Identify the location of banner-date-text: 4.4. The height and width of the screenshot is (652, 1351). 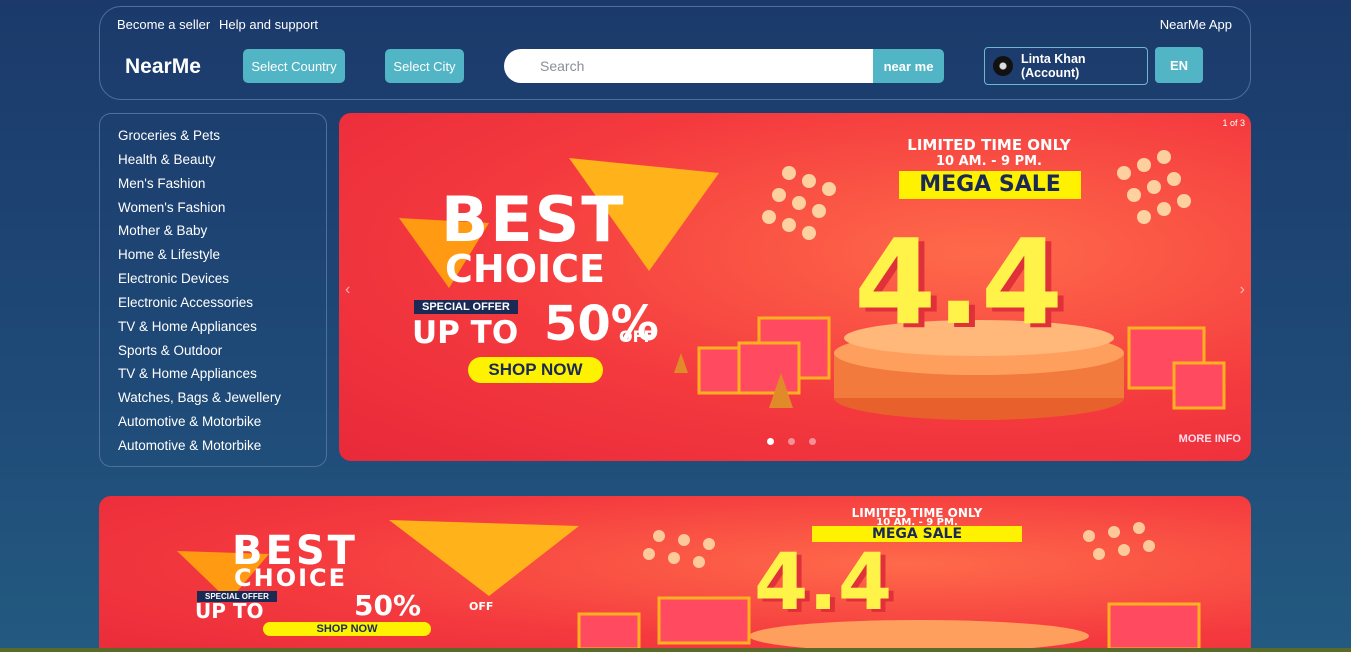
(959, 282).